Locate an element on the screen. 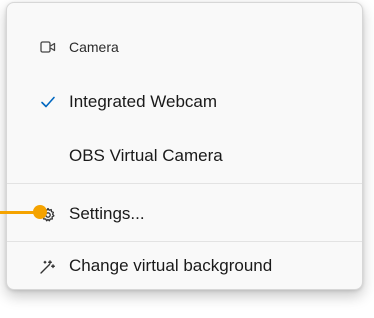 The height and width of the screenshot is (318, 374). video-camera-icon is located at coordinates (48, 47).